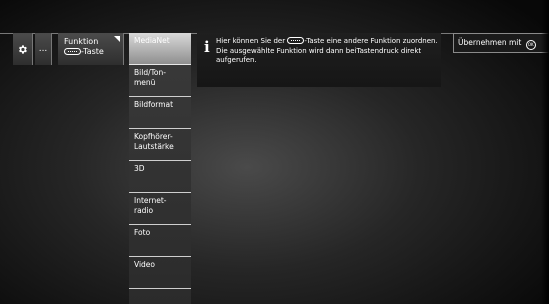  Describe the element at coordinates (160, 241) in the screenshot. I see `menu-item-foto: Foto` at that location.